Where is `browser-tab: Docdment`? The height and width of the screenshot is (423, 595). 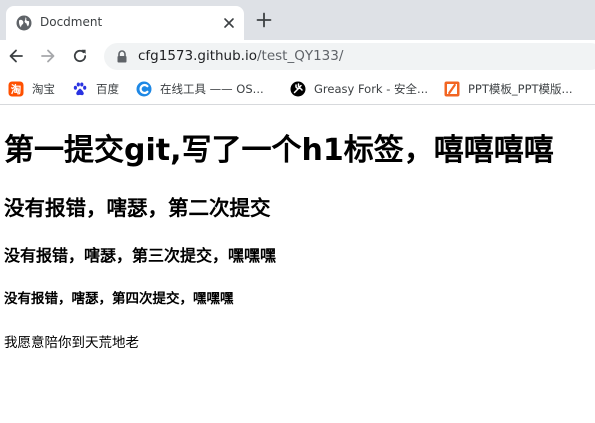
browser-tab: Docdment is located at coordinates (125, 23).